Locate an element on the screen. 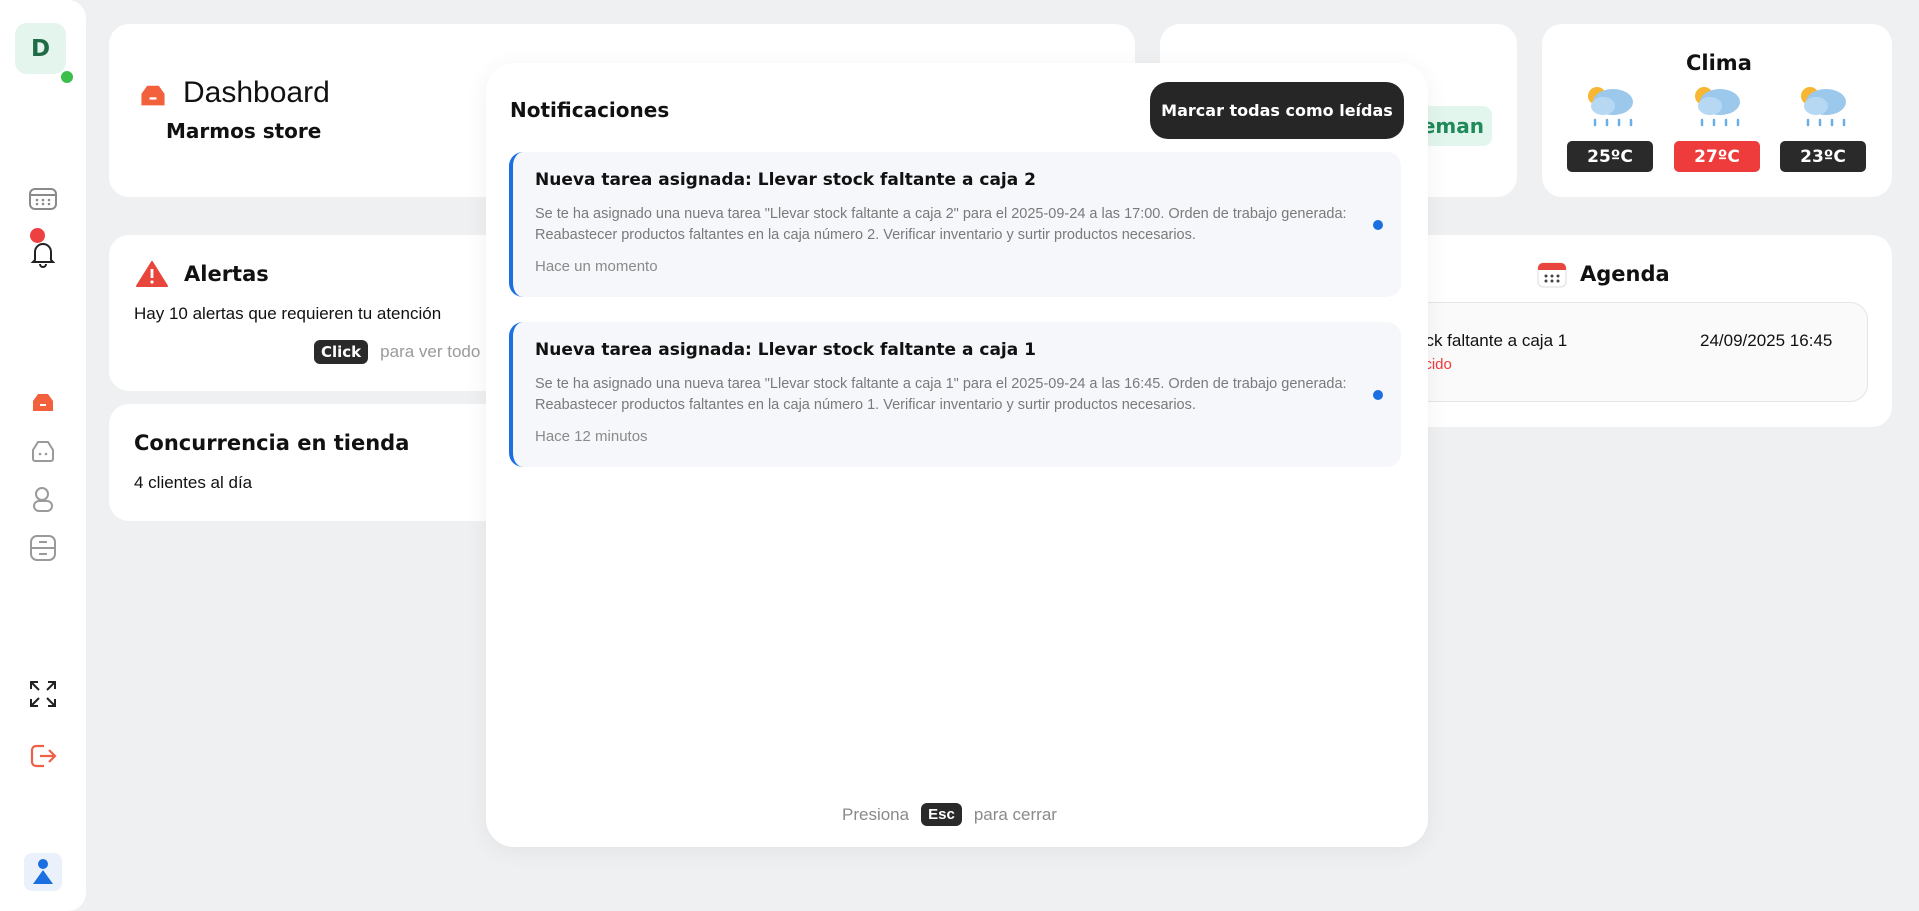 Image resolution: width=1919 pixels, height=911 pixels. brand-logo-icon is located at coordinates (43, 872).